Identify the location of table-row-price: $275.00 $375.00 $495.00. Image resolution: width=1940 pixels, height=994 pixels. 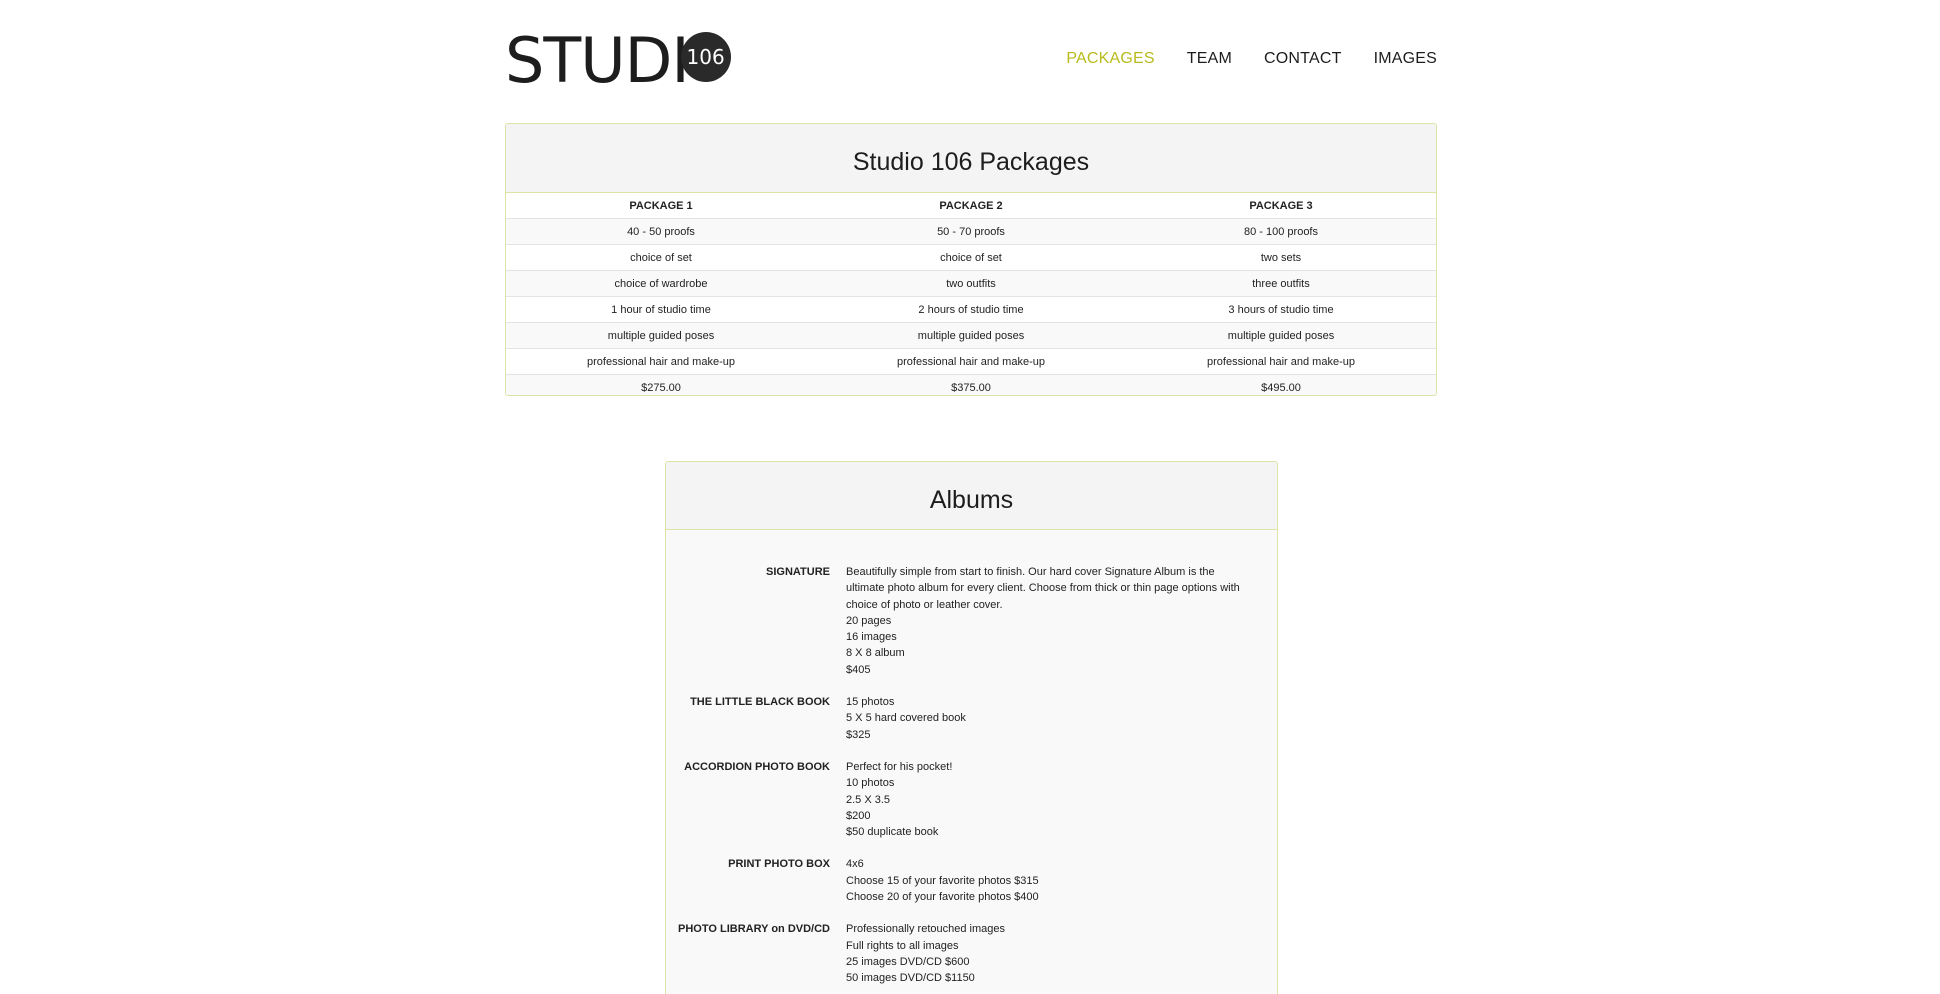
(971, 384).